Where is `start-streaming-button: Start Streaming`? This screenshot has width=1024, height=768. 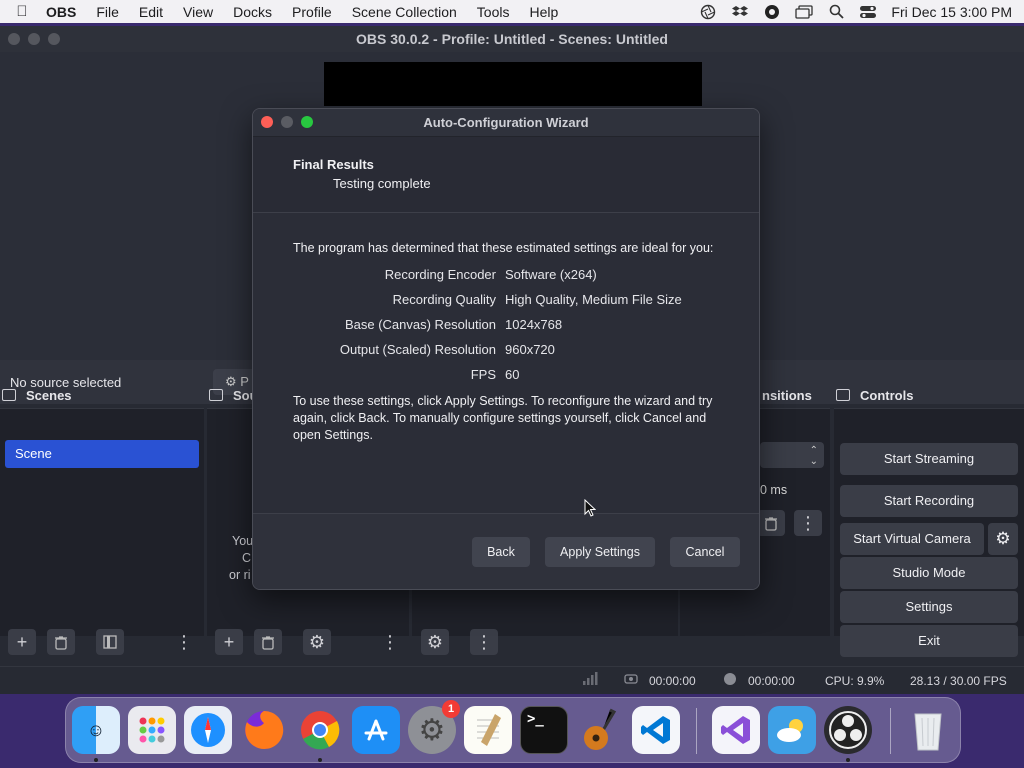 start-streaming-button: Start Streaming is located at coordinates (929, 459).